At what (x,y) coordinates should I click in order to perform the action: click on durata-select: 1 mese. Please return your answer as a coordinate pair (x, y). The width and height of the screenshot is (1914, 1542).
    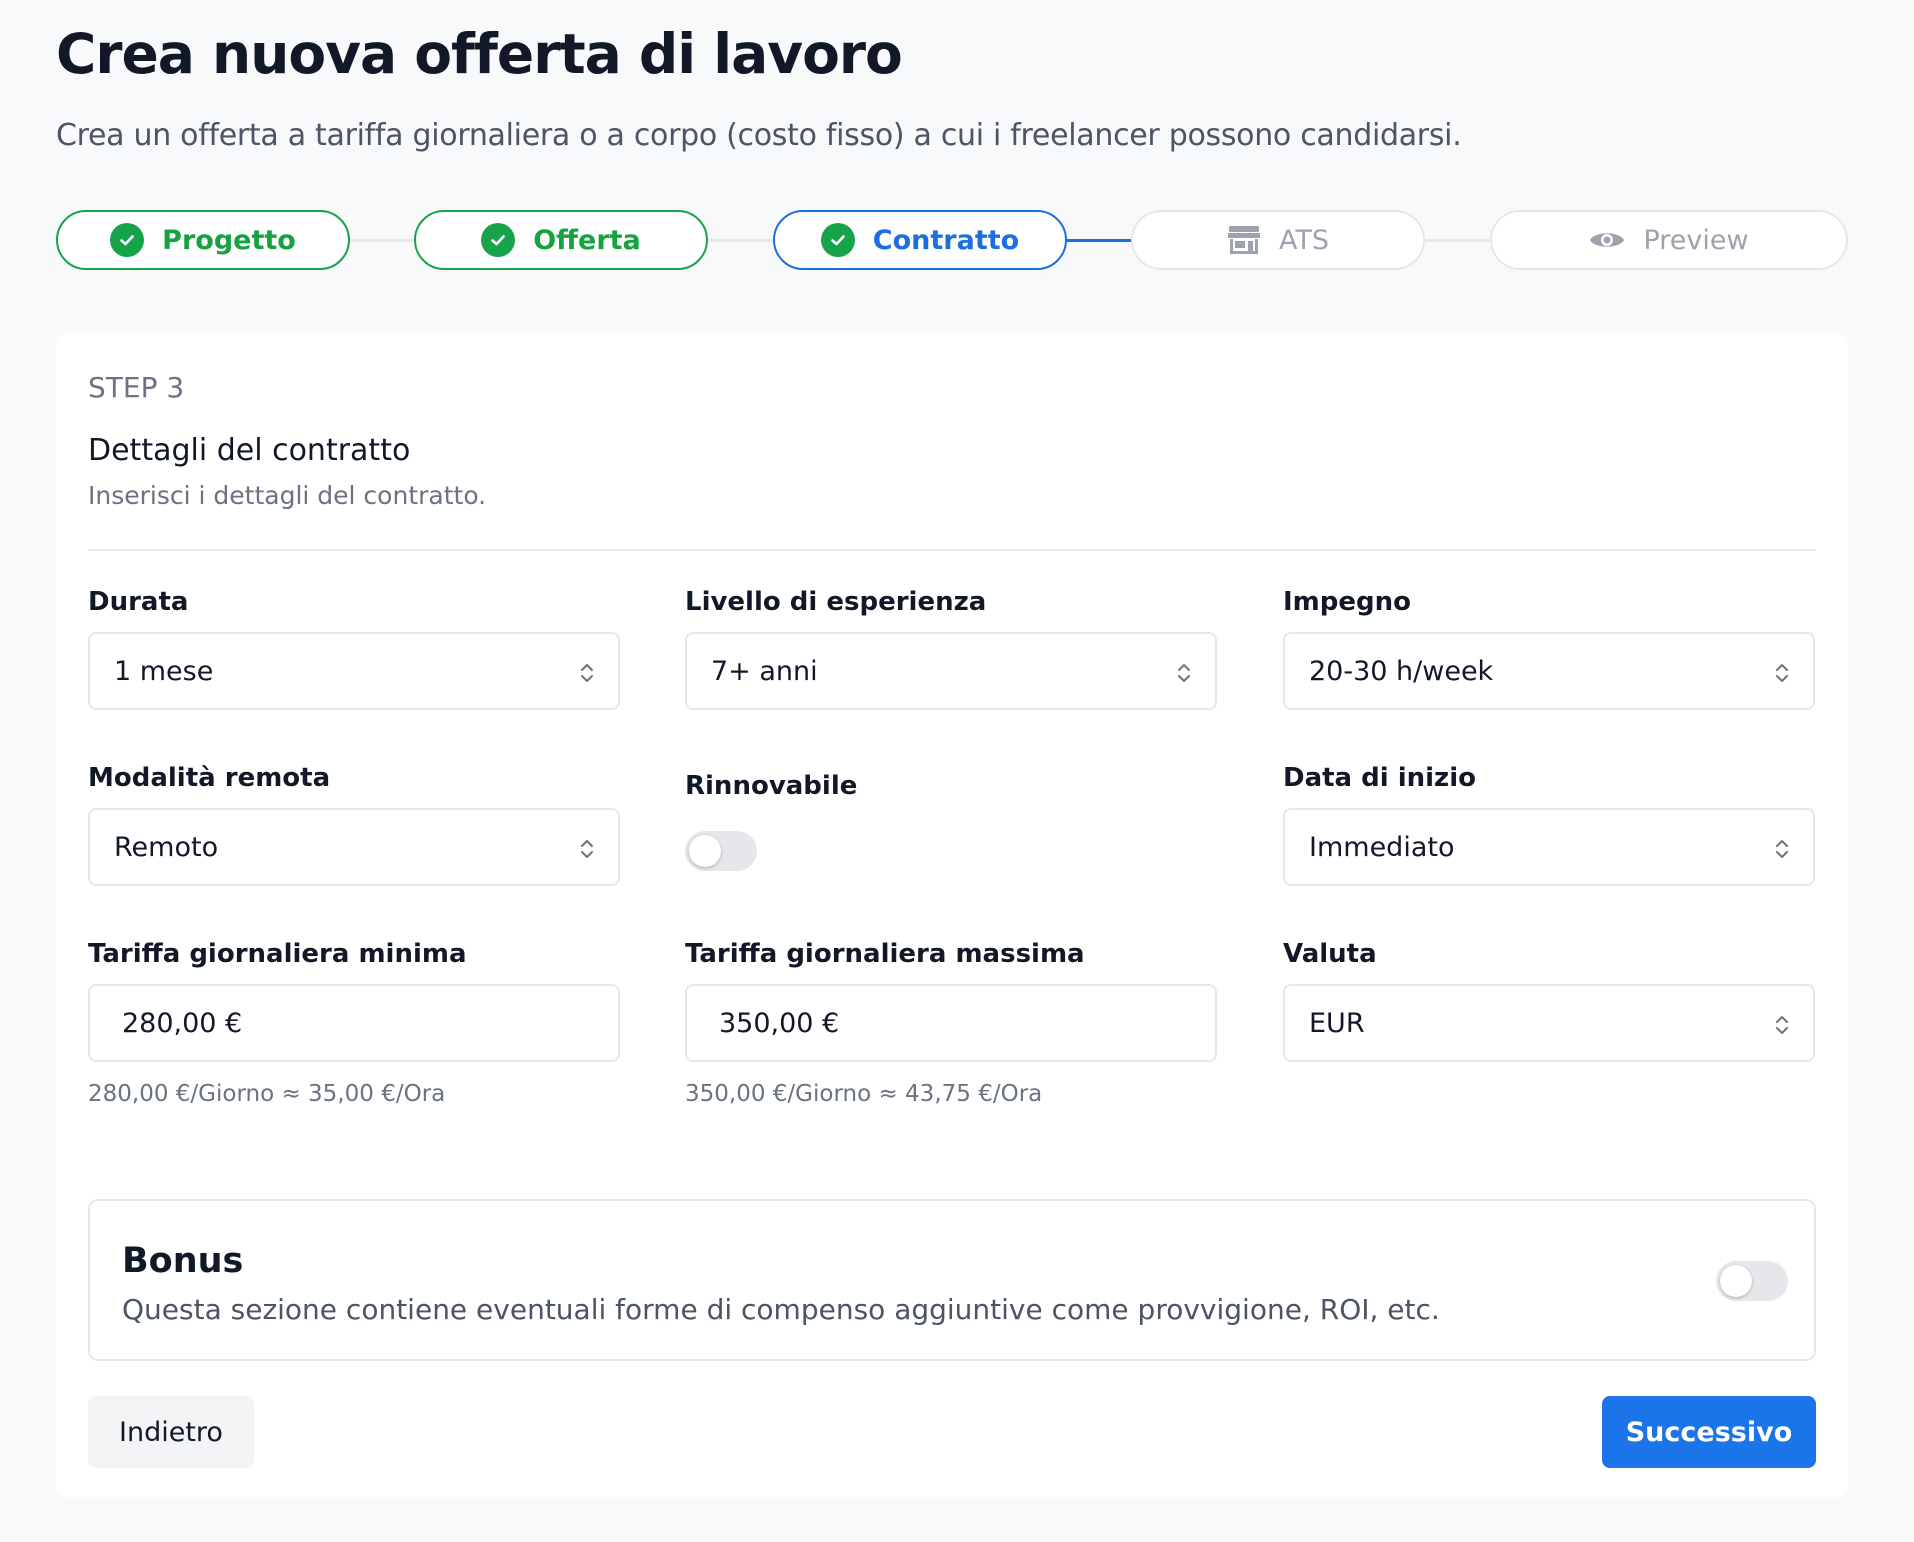
    Looking at the image, I should click on (354, 671).